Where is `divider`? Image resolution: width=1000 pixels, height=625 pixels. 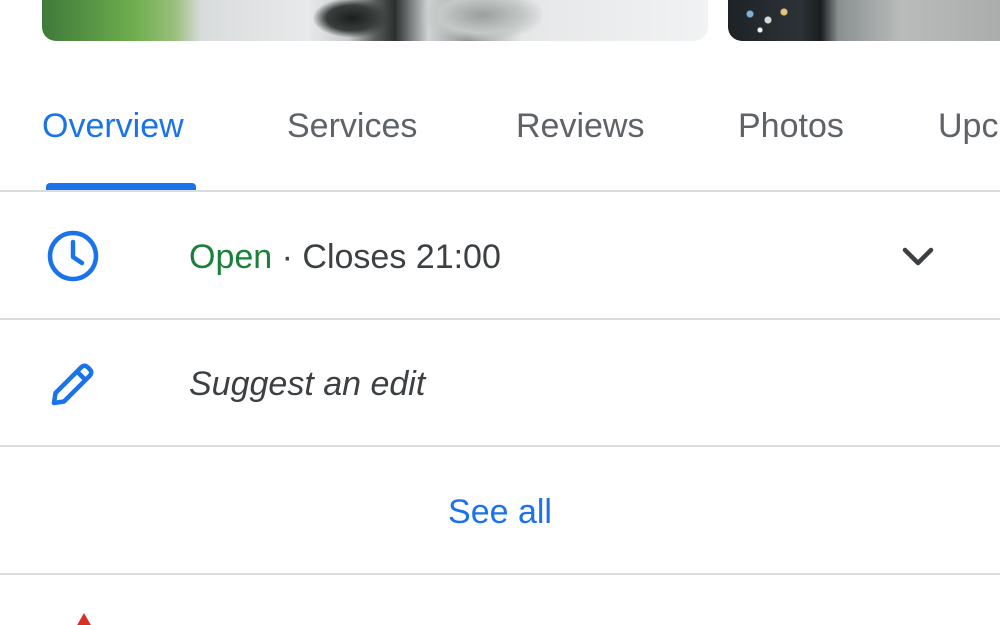 divider is located at coordinates (500, 446).